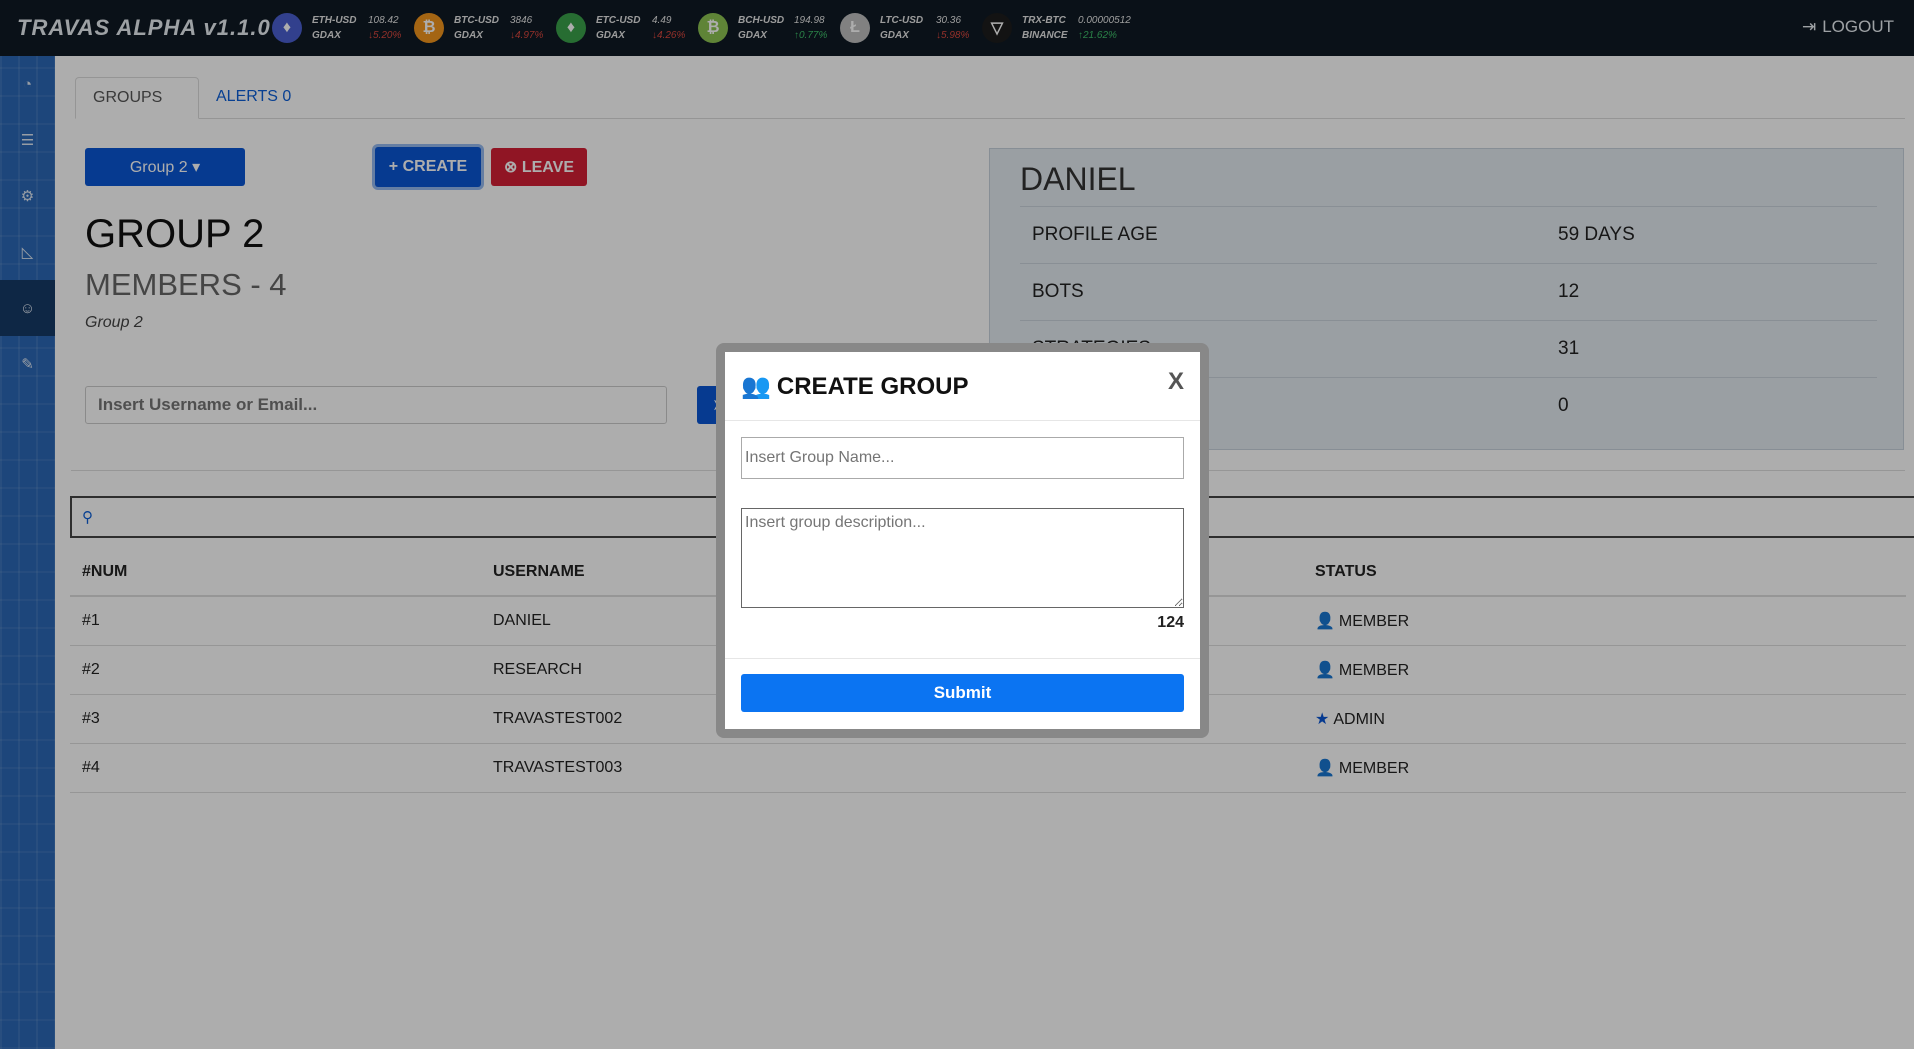 Image resolution: width=1914 pixels, height=1049 pixels. I want to click on group-description-textarea, so click(962, 558).